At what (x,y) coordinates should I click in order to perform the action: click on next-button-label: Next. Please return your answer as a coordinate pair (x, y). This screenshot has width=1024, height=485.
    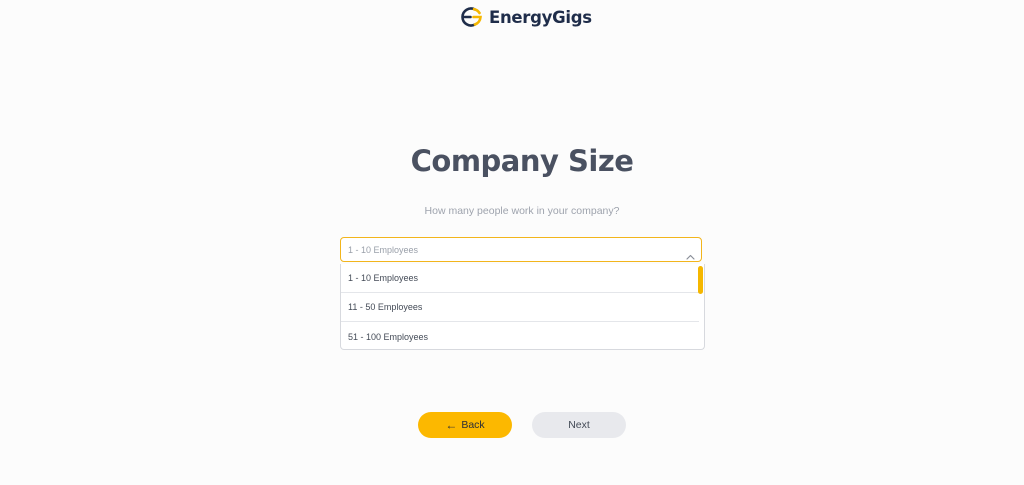
    Looking at the image, I should click on (579, 425).